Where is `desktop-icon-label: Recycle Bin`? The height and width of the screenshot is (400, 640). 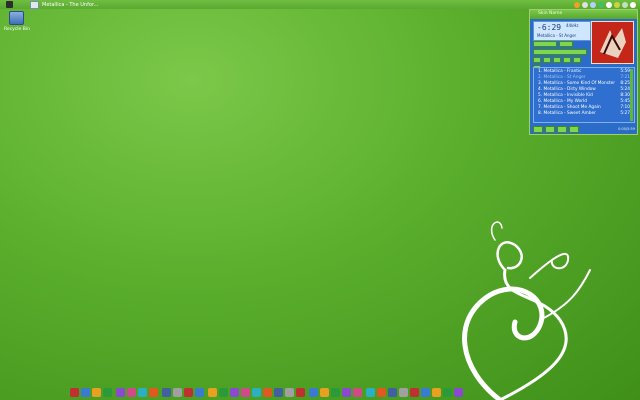 desktop-icon-label: Recycle Bin is located at coordinates (17, 29).